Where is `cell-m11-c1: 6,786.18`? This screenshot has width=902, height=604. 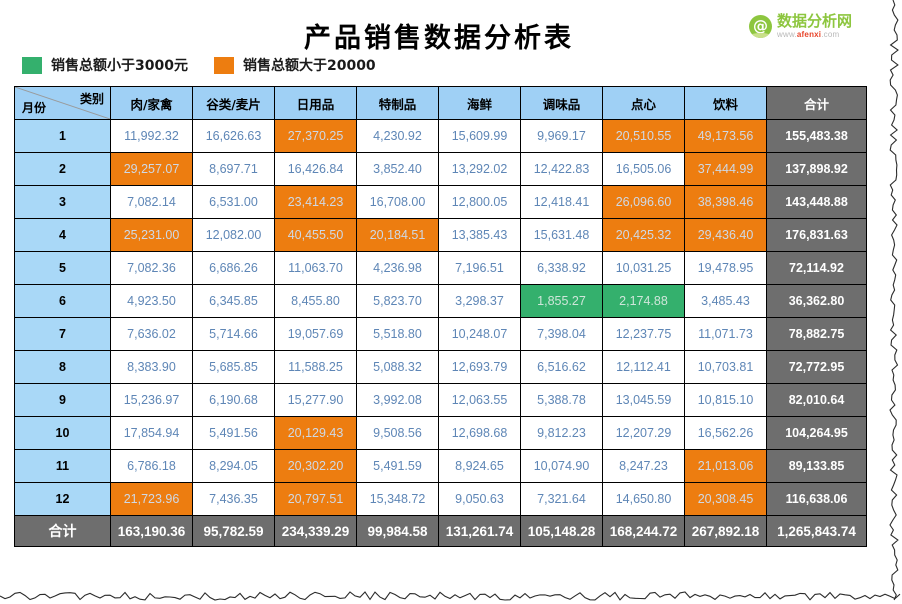 cell-m11-c1: 6,786.18 is located at coordinates (151, 466).